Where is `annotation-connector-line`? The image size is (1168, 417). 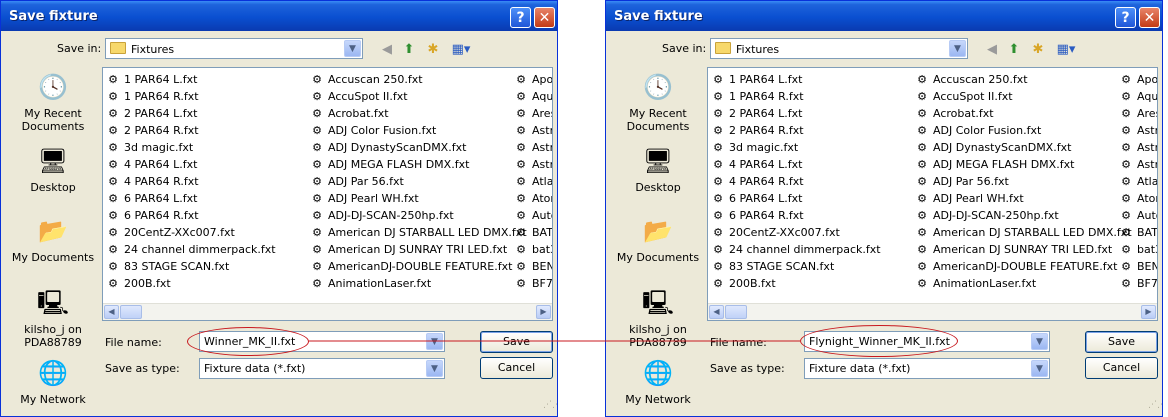 annotation-connector-line is located at coordinates (554, 341).